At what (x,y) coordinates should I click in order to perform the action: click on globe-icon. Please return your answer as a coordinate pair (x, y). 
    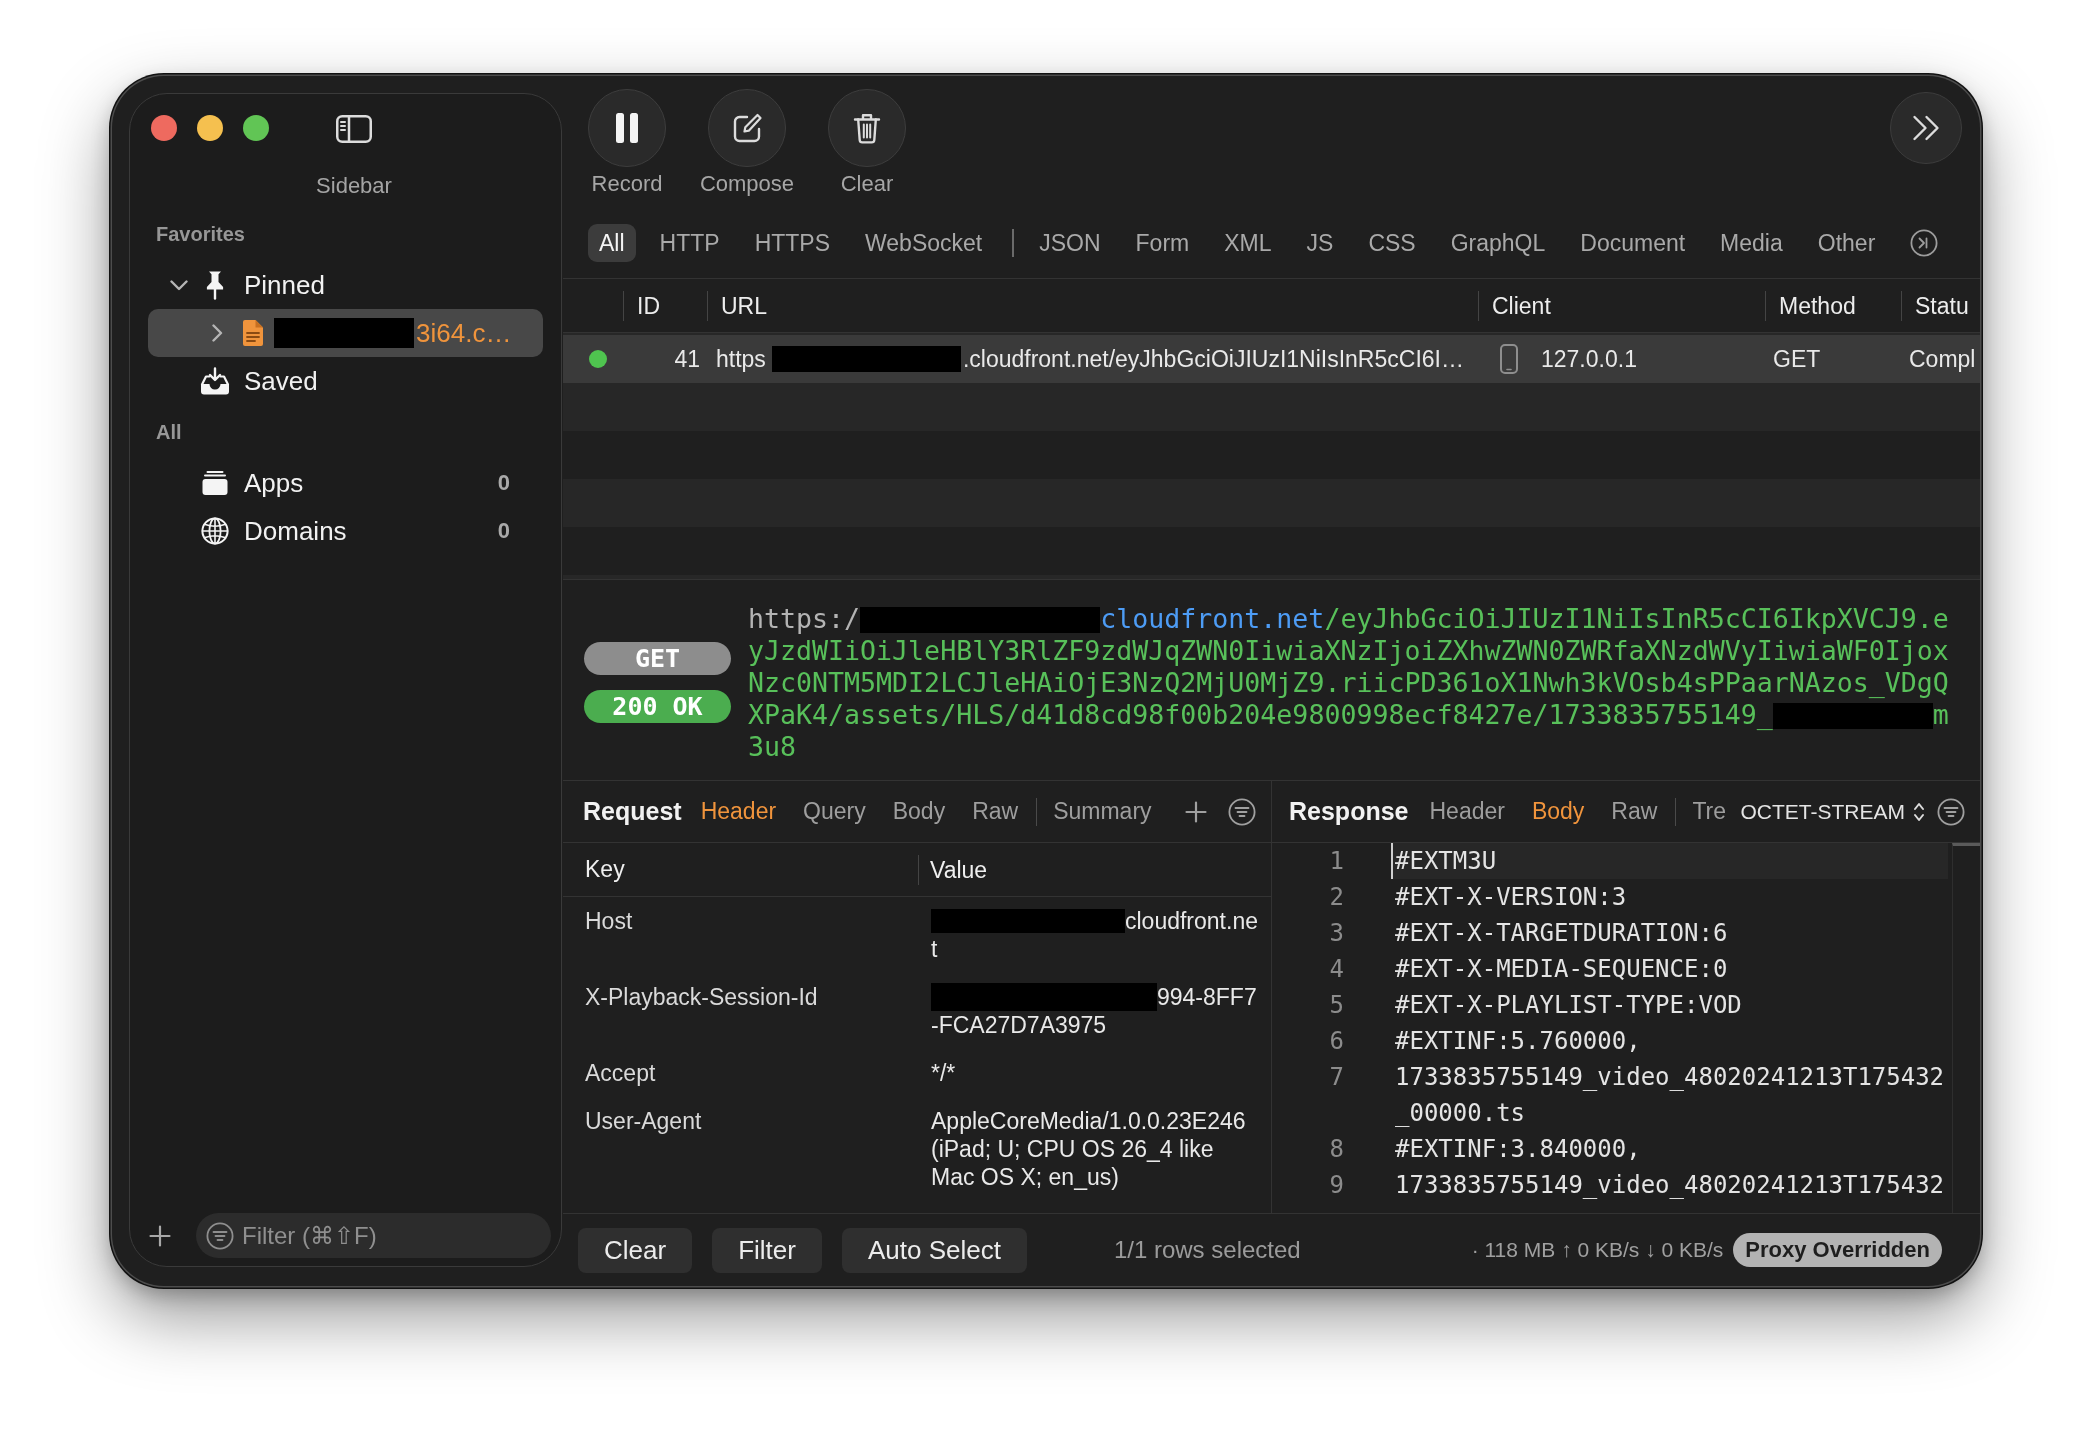
    Looking at the image, I should click on (215, 531).